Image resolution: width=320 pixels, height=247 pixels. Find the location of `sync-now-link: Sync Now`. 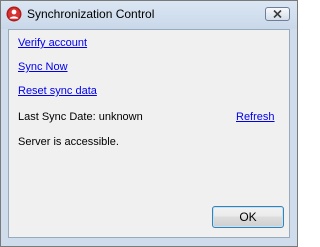

sync-now-link: Sync Now is located at coordinates (43, 67).